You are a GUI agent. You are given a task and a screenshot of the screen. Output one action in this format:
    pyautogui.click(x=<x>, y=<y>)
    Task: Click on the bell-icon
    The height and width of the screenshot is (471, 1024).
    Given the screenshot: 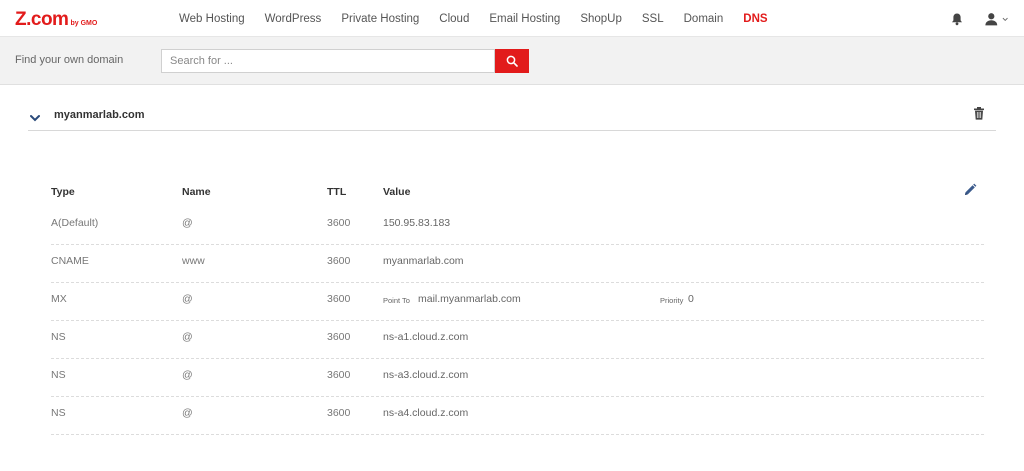 What is the action you would take?
    pyautogui.click(x=957, y=19)
    